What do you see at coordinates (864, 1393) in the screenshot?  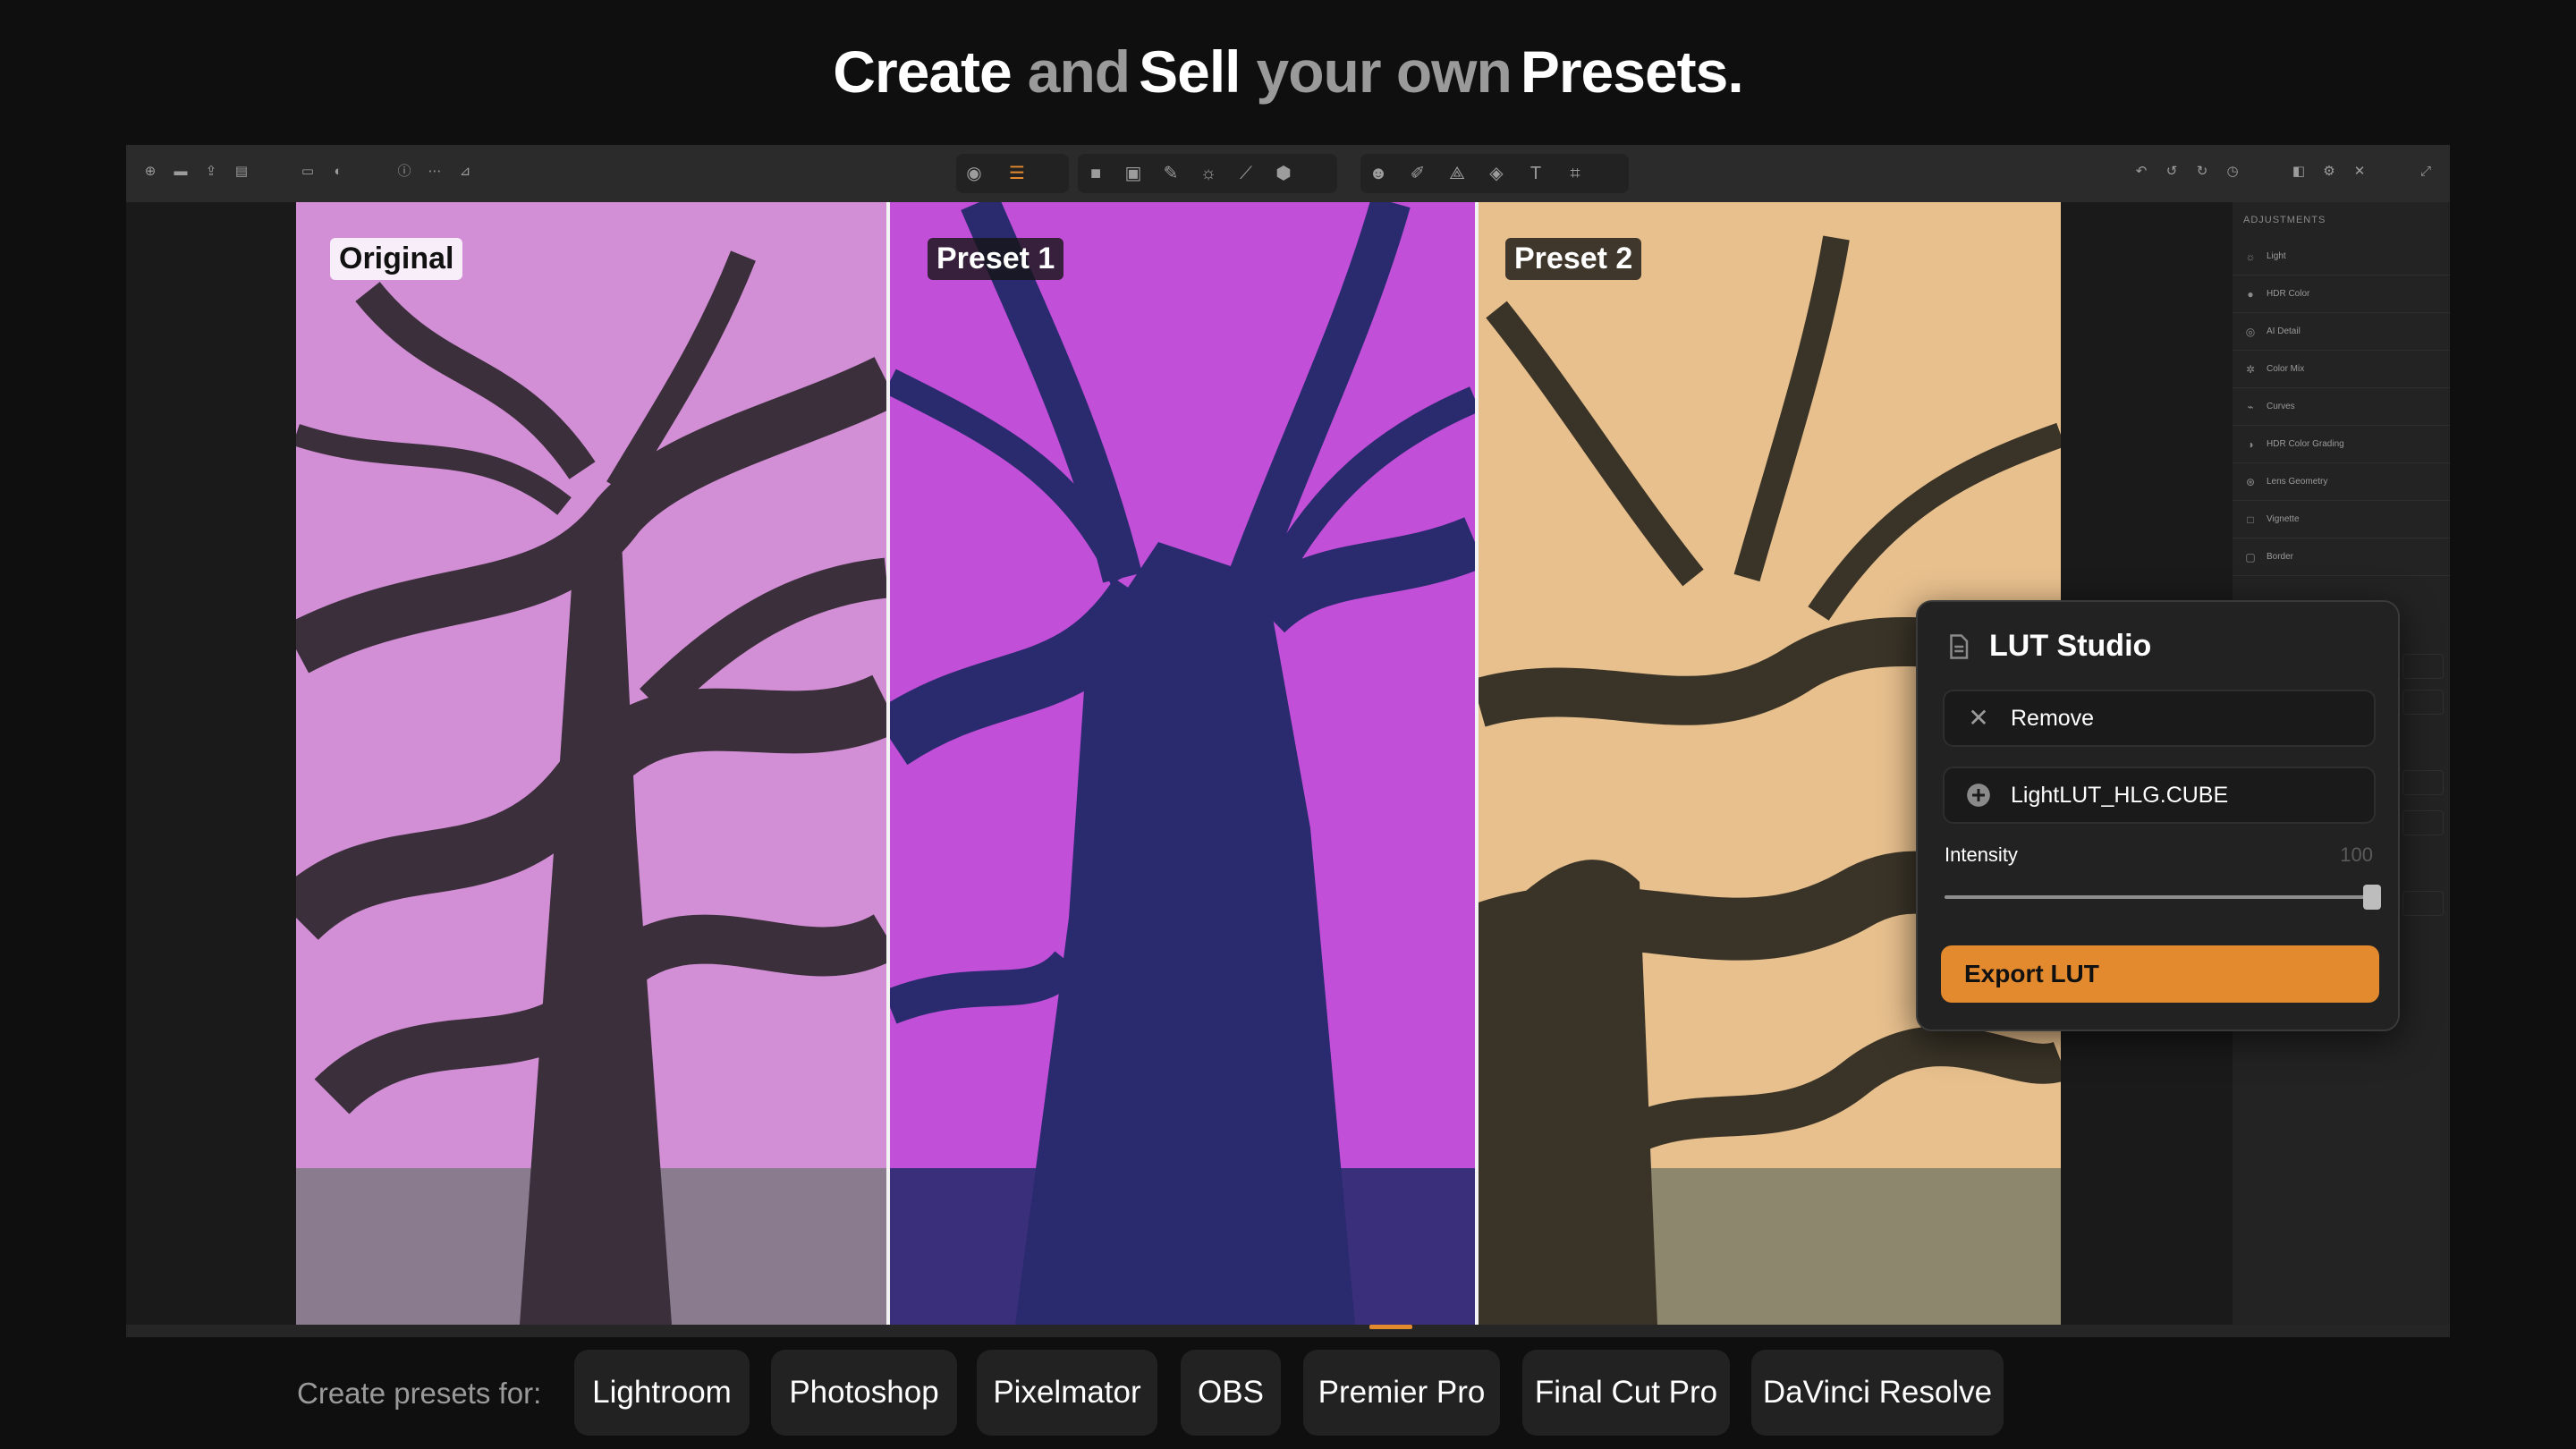 I see `app-chip-photoshop: Photoshop` at bounding box center [864, 1393].